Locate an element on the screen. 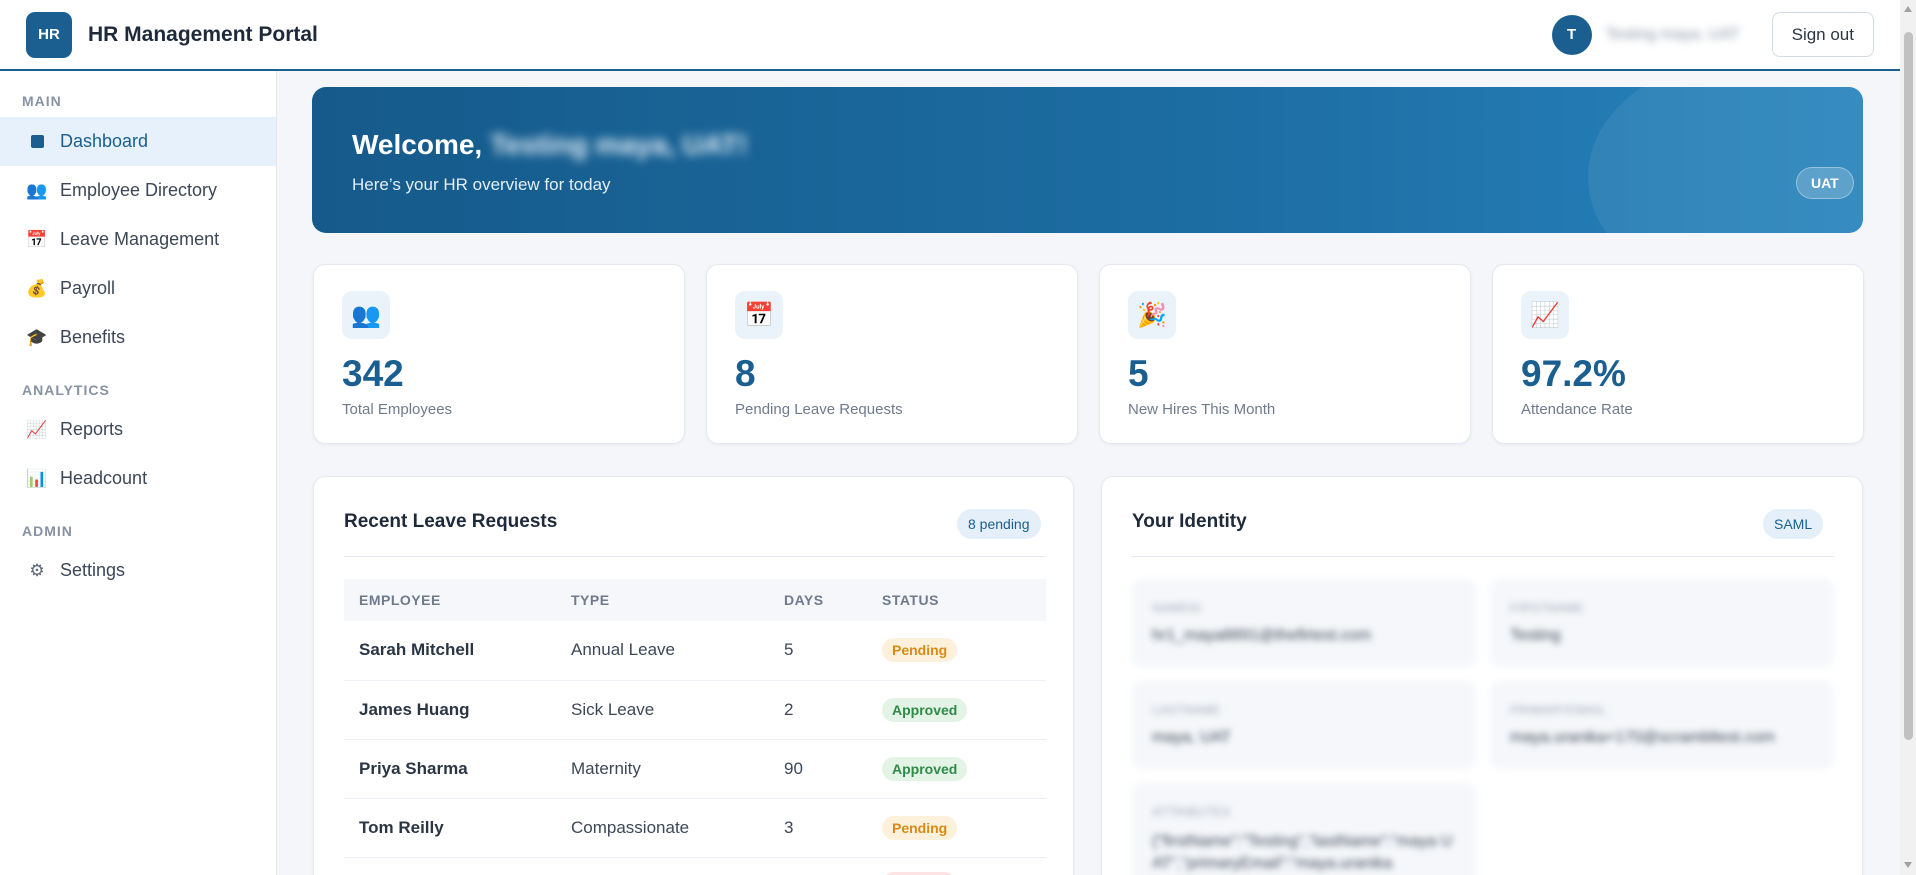 The image size is (1916, 875). identity-field-lastname: LASTNAME maya, UAT is located at coordinates (1304, 725).